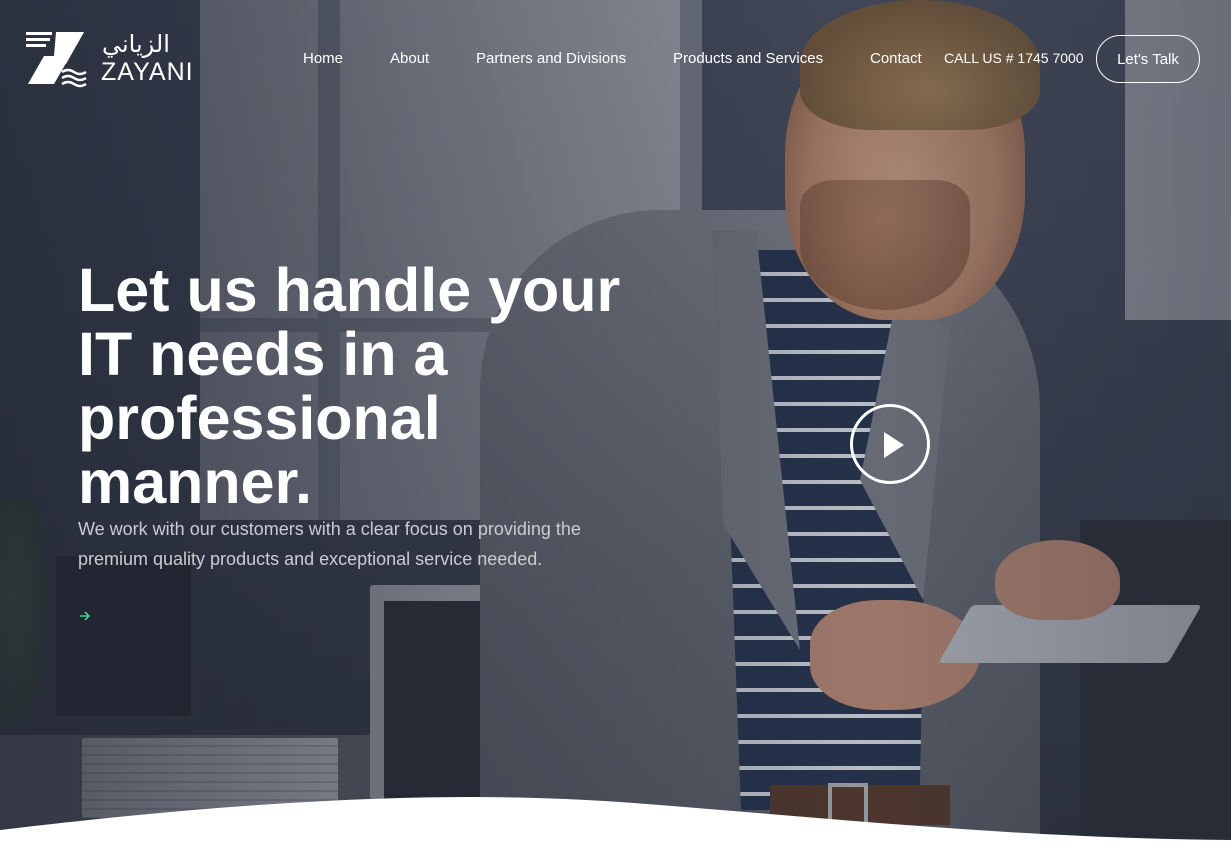 Image resolution: width=1231 pixels, height=851 pixels. What do you see at coordinates (1148, 59) in the screenshot?
I see `lets-talk-button: Let's Talk` at bounding box center [1148, 59].